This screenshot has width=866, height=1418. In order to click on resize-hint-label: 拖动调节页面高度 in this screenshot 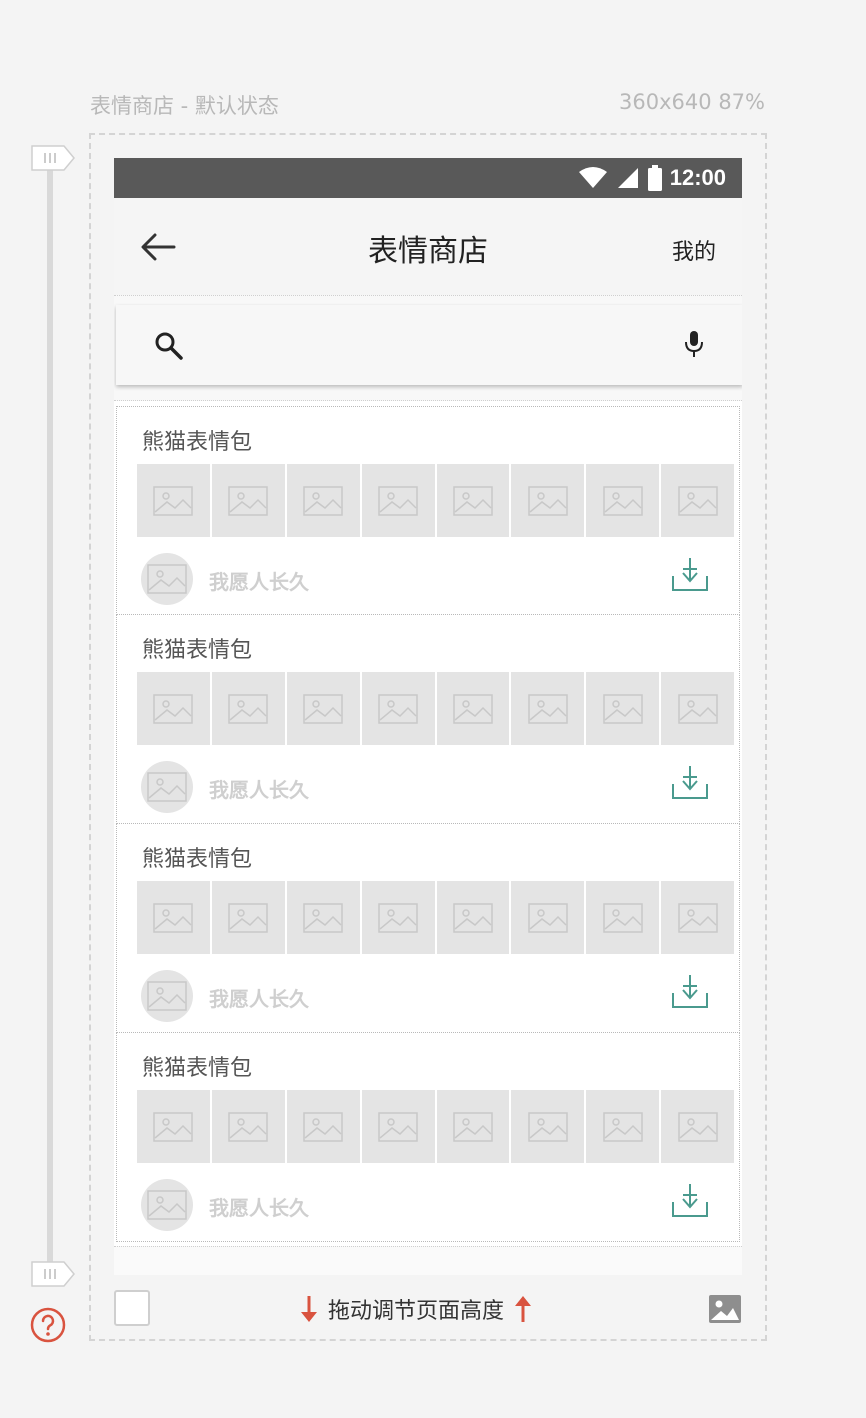, I will do `click(416, 1311)`.